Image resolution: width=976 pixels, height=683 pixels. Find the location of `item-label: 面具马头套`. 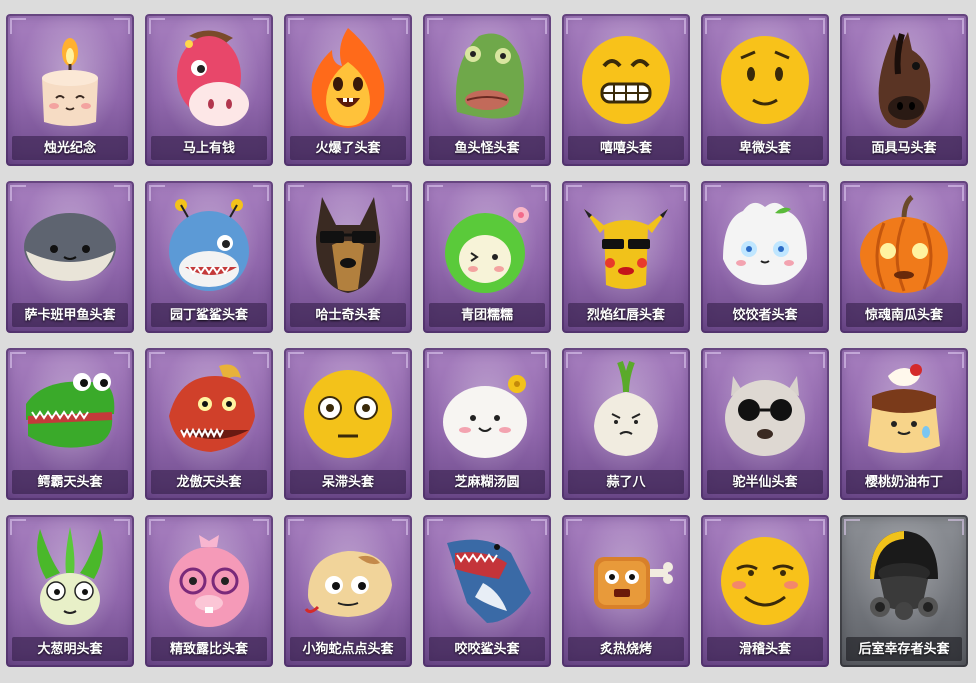

item-label: 面具马头套 is located at coordinates (904, 148).